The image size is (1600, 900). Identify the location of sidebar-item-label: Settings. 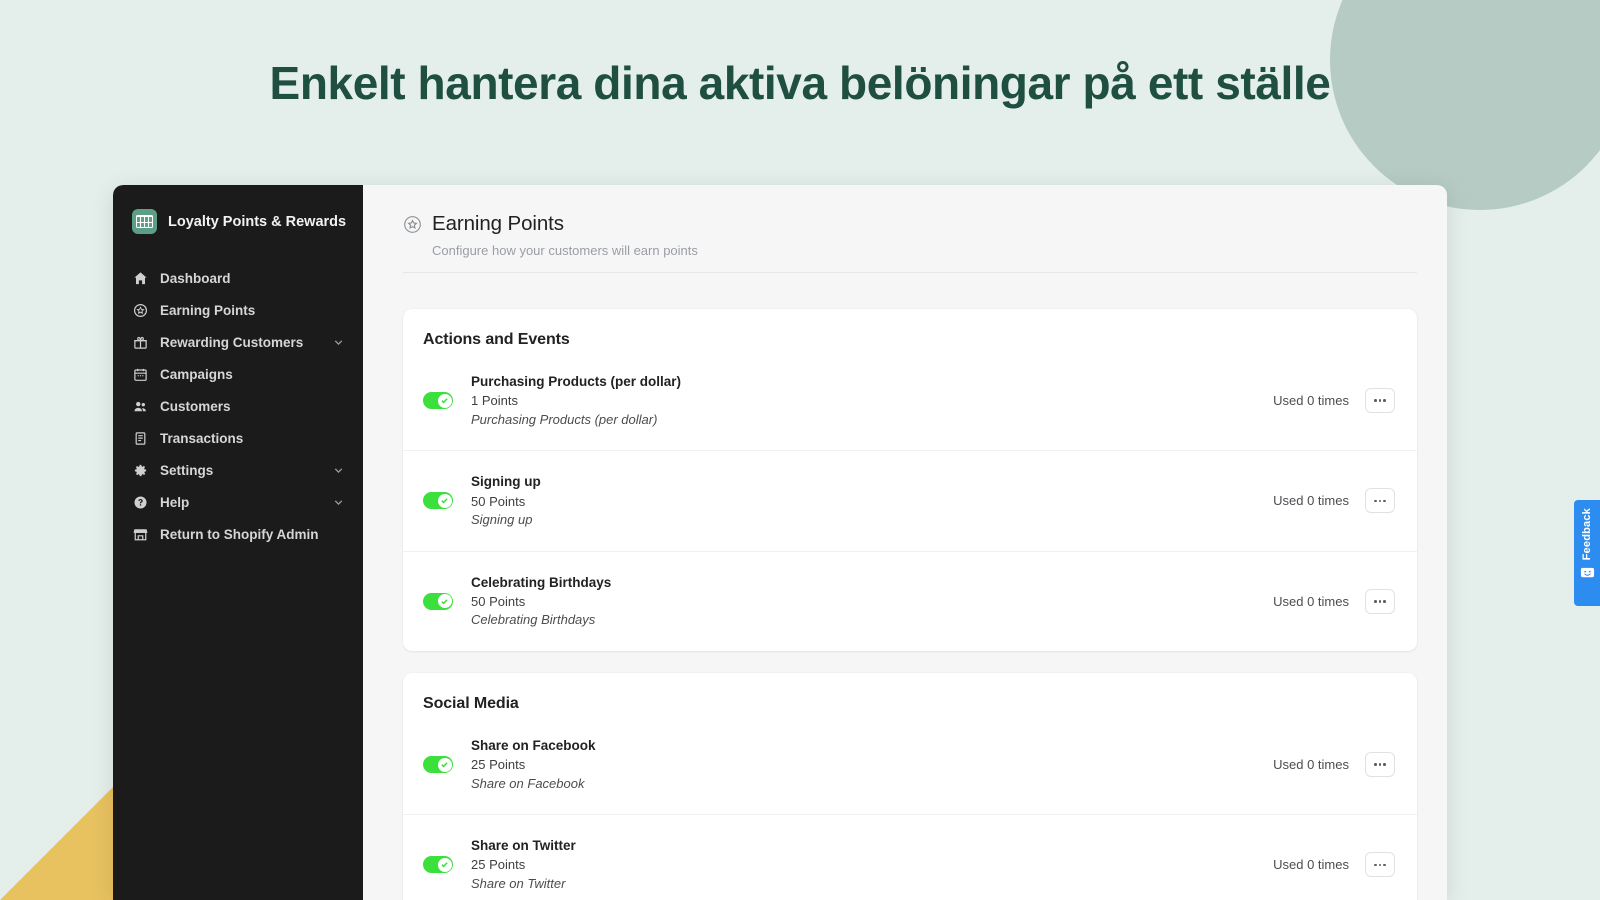
(187, 470).